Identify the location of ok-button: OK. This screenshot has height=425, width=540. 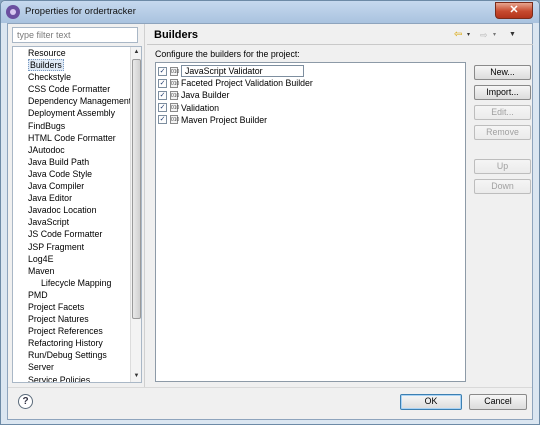
(431, 402).